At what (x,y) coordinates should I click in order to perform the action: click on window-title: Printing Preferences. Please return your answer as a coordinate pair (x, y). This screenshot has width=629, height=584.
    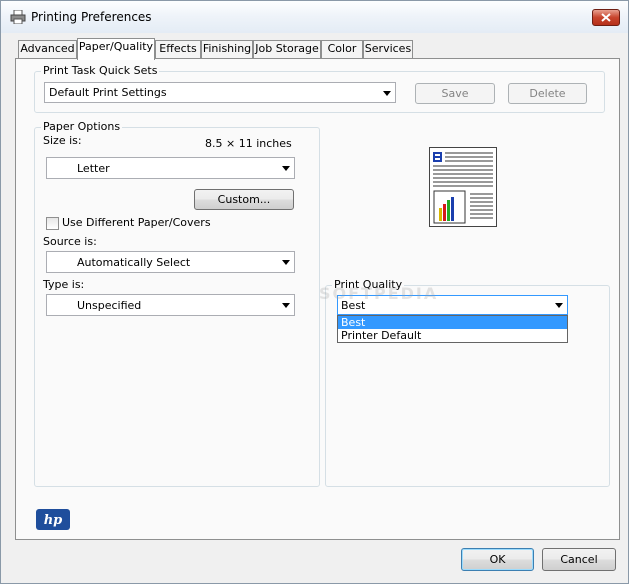
    Looking at the image, I should click on (91, 17).